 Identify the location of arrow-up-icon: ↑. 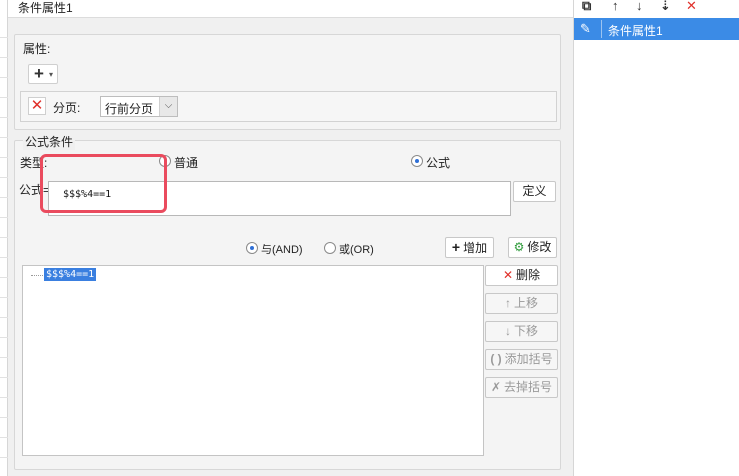
(507, 303).